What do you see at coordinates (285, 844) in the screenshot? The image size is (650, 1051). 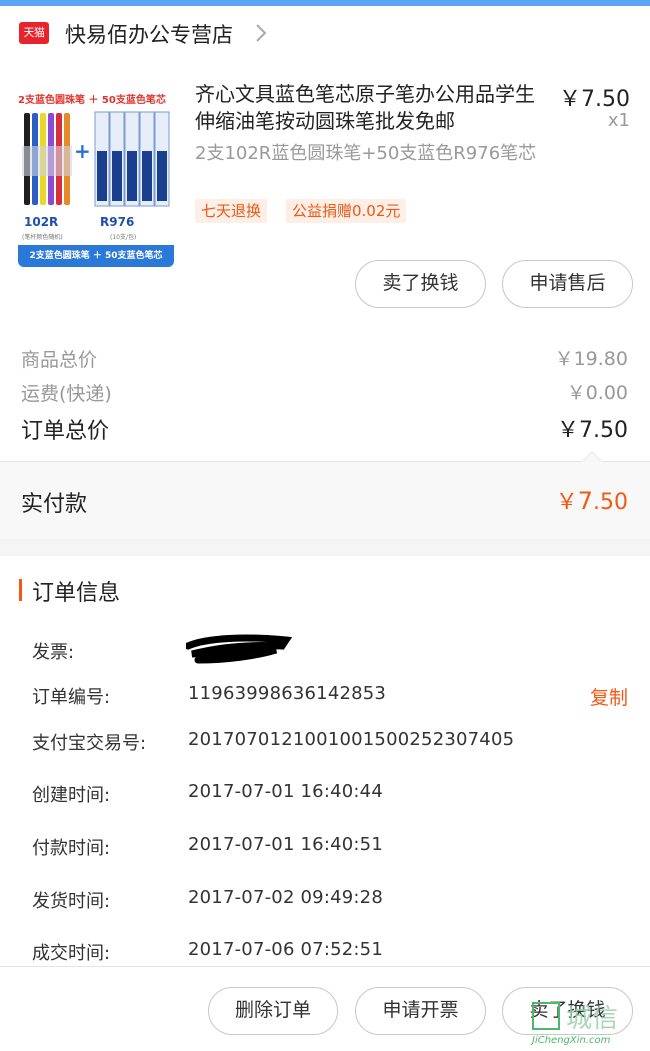 I see `paid-time-value: 2017-07-01 16:40:51` at bounding box center [285, 844].